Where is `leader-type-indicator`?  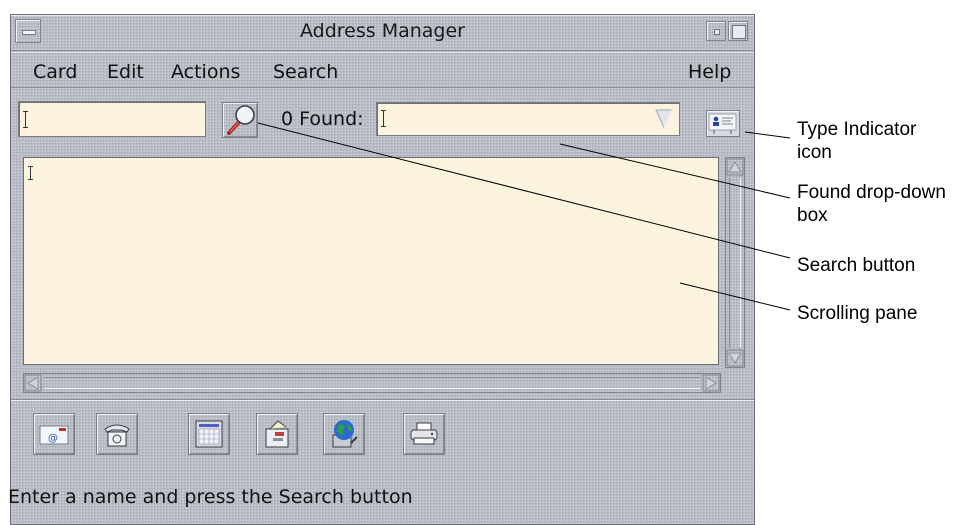
leader-type-indicator is located at coordinates (767, 135).